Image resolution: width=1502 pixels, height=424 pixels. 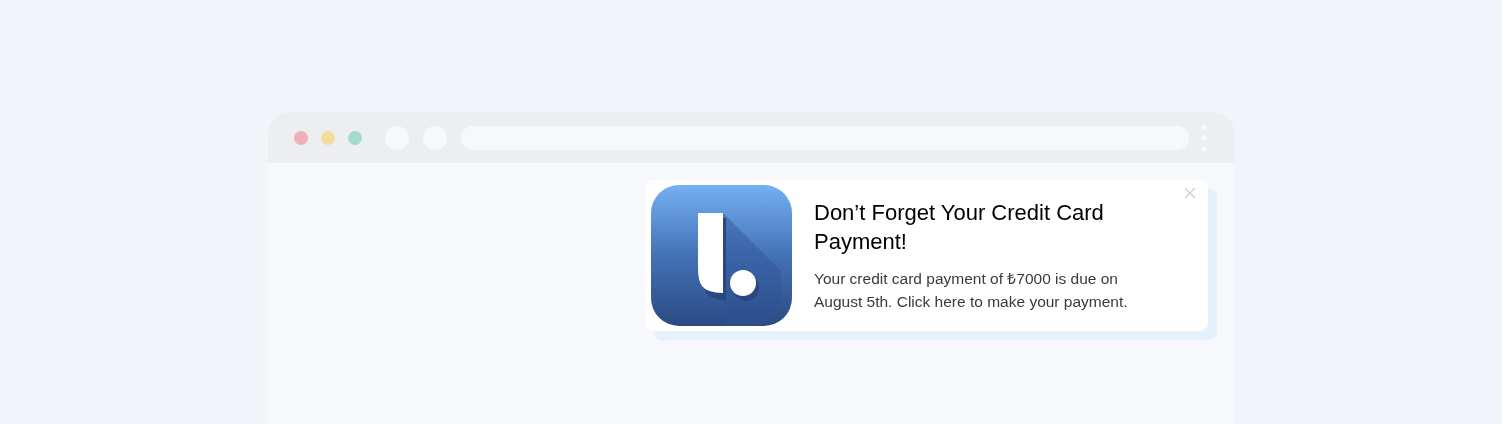 I want to click on close-icon, so click(x=1190, y=193).